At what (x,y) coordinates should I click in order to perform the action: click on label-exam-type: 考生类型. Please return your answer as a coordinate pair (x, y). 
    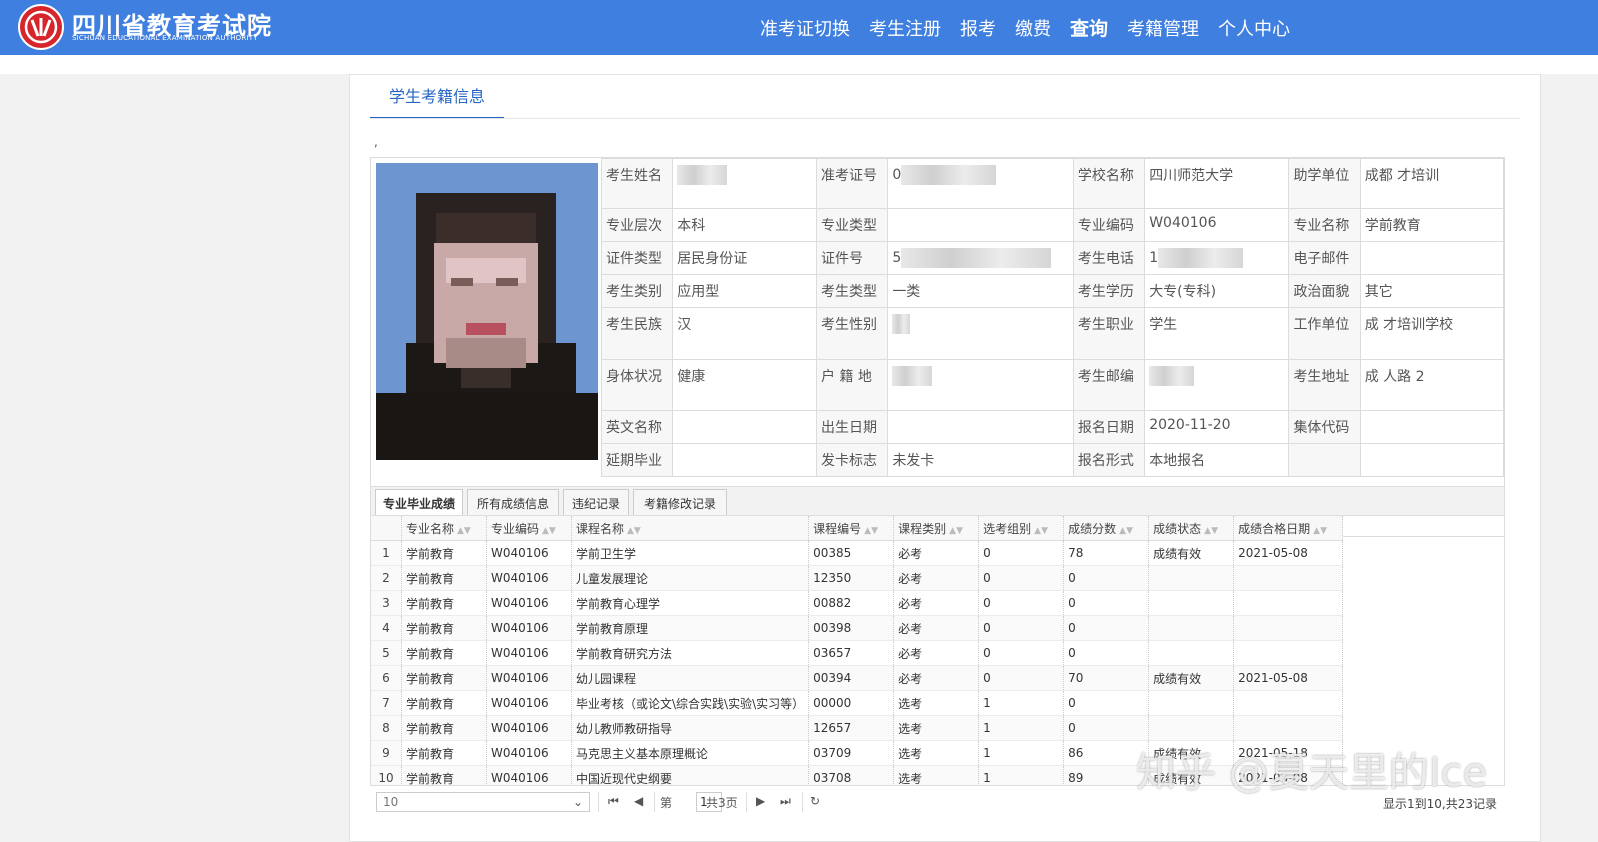
    Looking at the image, I should click on (852, 291).